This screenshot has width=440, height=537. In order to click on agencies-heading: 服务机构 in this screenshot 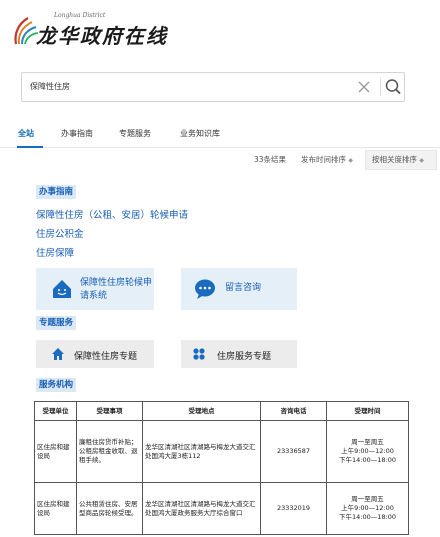, I will do `click(56, 385)`.